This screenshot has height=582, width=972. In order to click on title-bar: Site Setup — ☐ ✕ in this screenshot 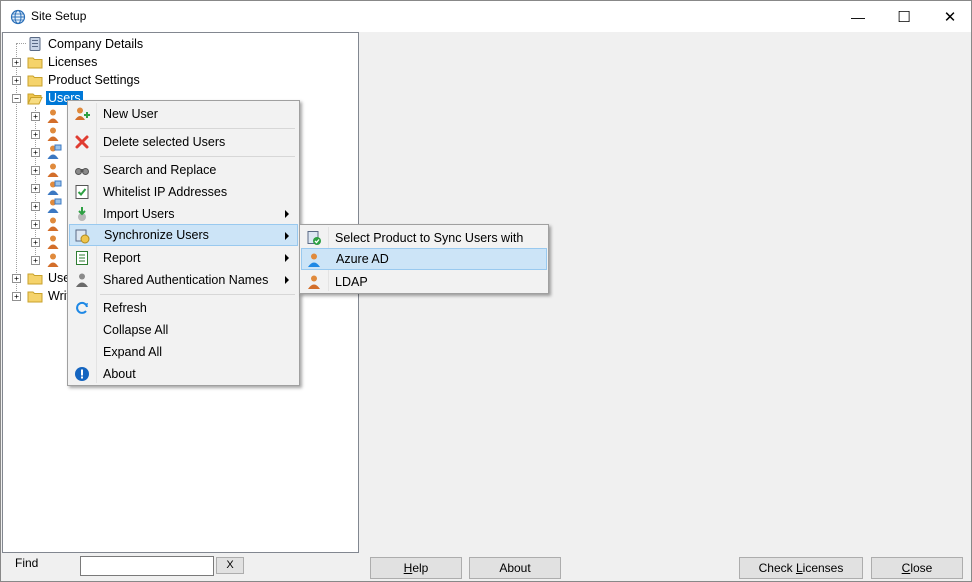, I will do `click(486, 16)`.